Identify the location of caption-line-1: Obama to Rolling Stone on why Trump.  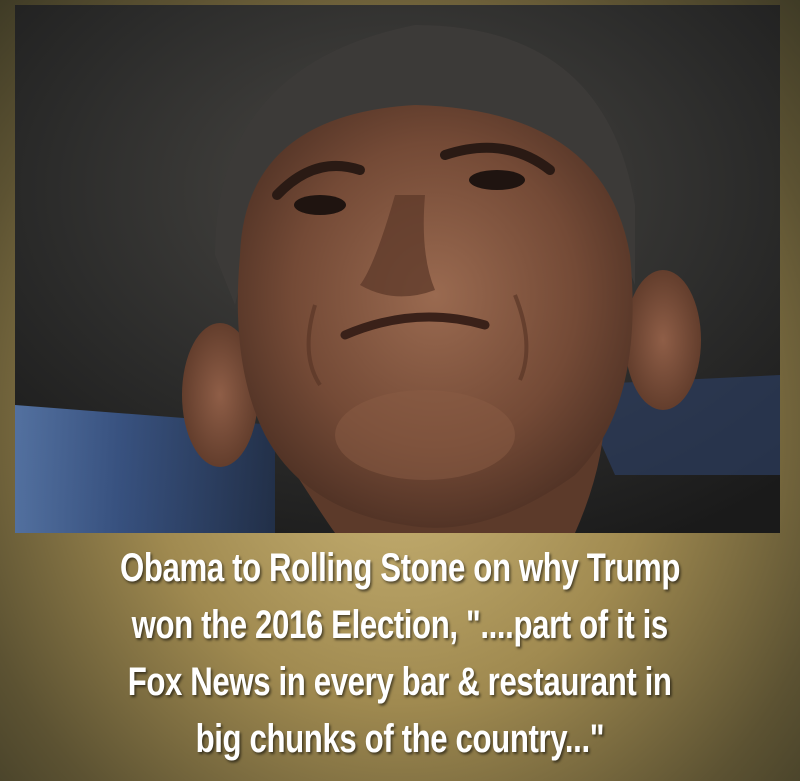
(400, 568).